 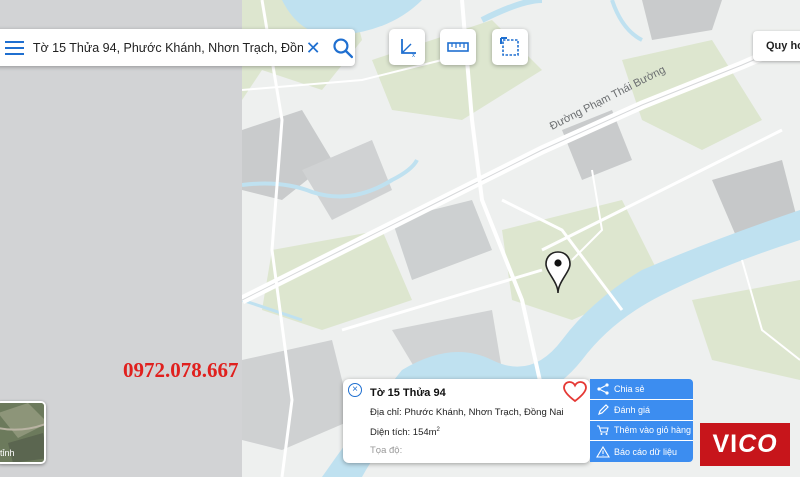 I want to click on area-value: 154m, so click(x=424, y=433).